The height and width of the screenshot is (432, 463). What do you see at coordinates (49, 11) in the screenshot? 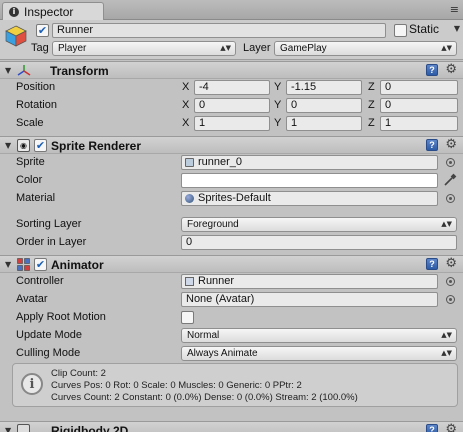
I see `tab-inspector-label: Inspector` at bounding box center [49, 11].